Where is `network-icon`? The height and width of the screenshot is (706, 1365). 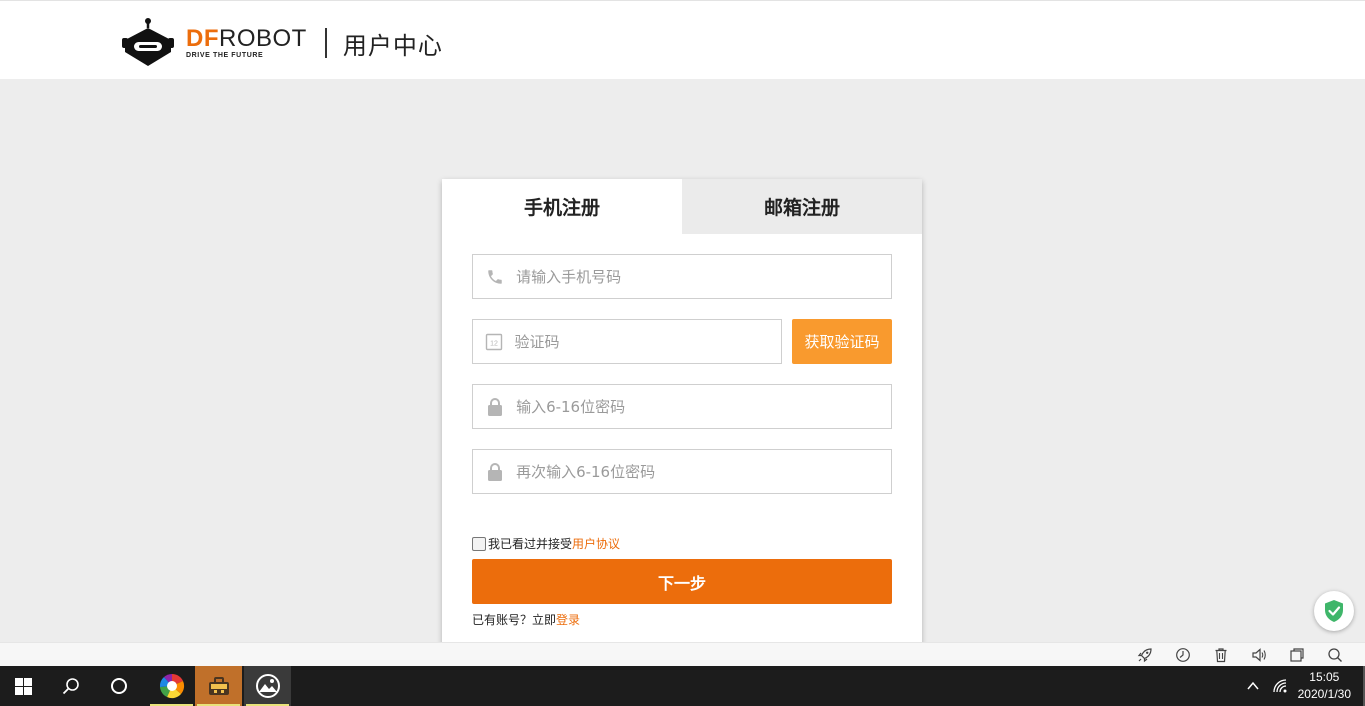
network-icon is located at coordinates (1280, 686).